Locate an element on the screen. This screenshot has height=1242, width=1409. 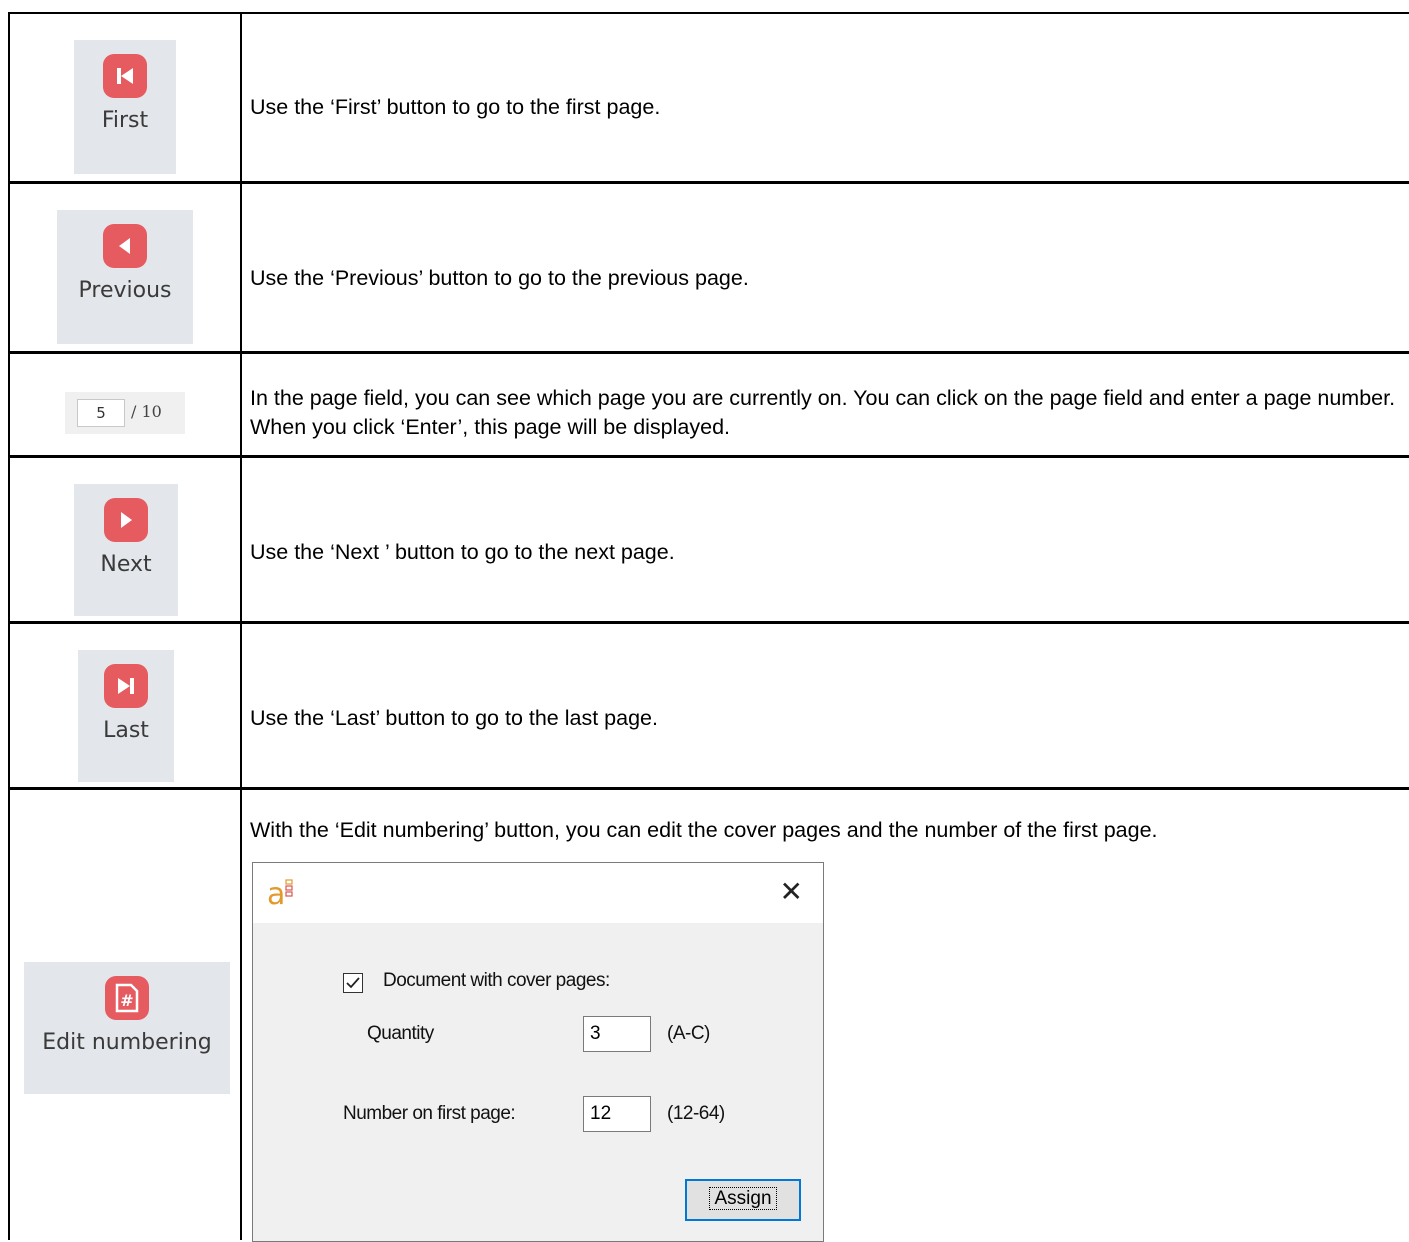
quantity-range: (A-C) is located at coordinates (688, 1033).